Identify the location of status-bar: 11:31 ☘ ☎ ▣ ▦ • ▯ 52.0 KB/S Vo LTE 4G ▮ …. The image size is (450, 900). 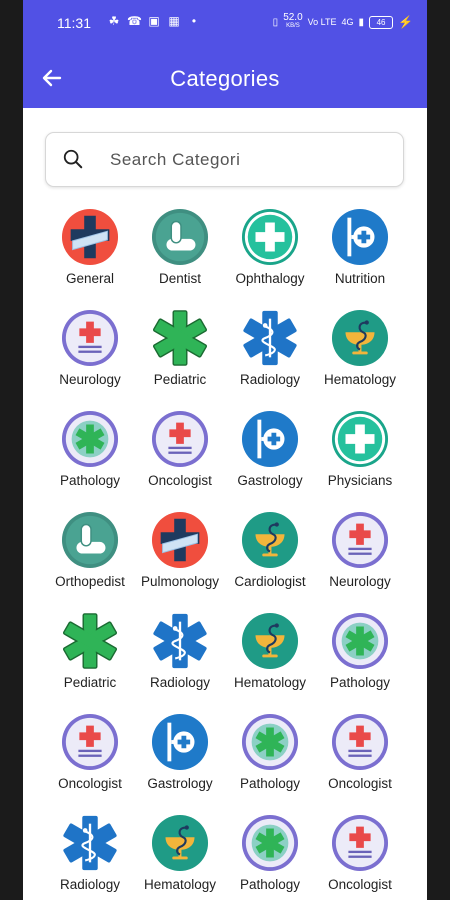
(225, 23).